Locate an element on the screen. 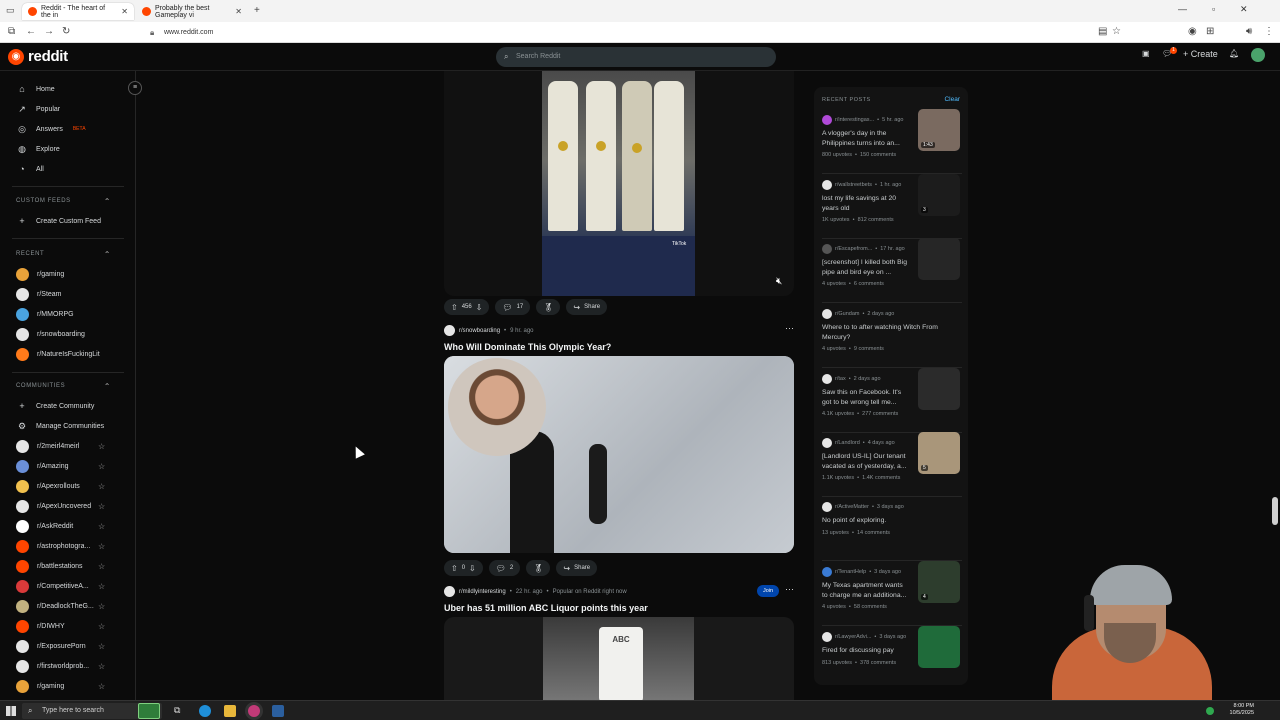  subreddit-name: r/ActiveMatter is located at coordinates (852, 507).